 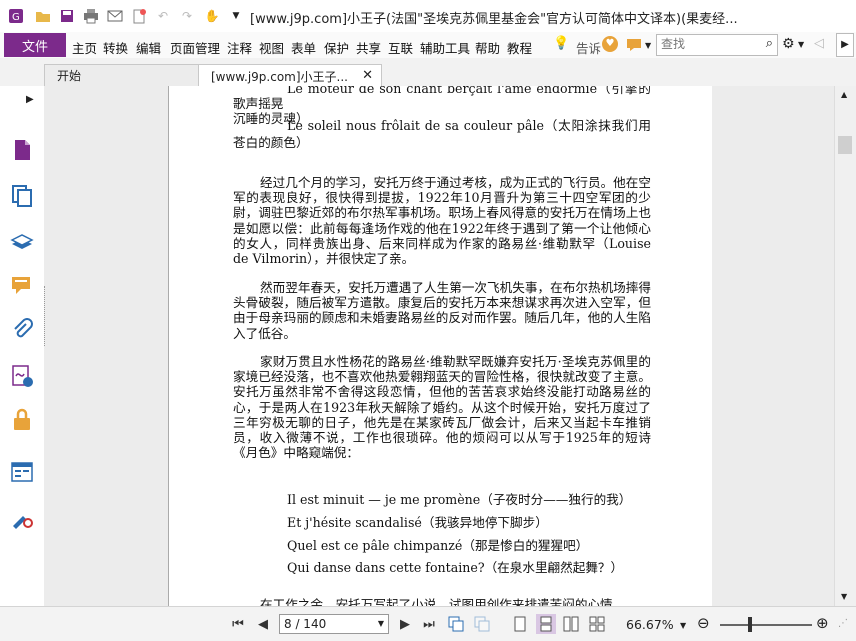 What do you see at coordinates (22, 420) in the screenshot?
I see `lock-icon` at bounding box center [22, 420].